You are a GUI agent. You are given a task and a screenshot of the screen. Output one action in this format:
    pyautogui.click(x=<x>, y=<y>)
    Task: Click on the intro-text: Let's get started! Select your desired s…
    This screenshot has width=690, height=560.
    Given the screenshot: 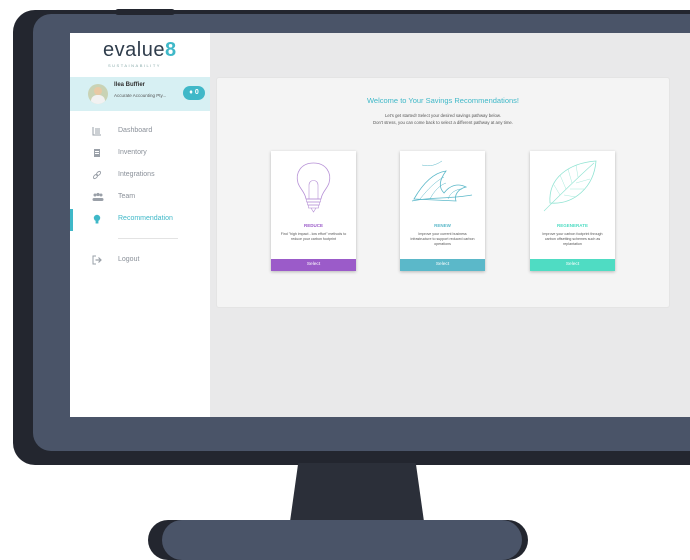 What is the action you would take?
    pyautogui.click(x=443, y=115)
    